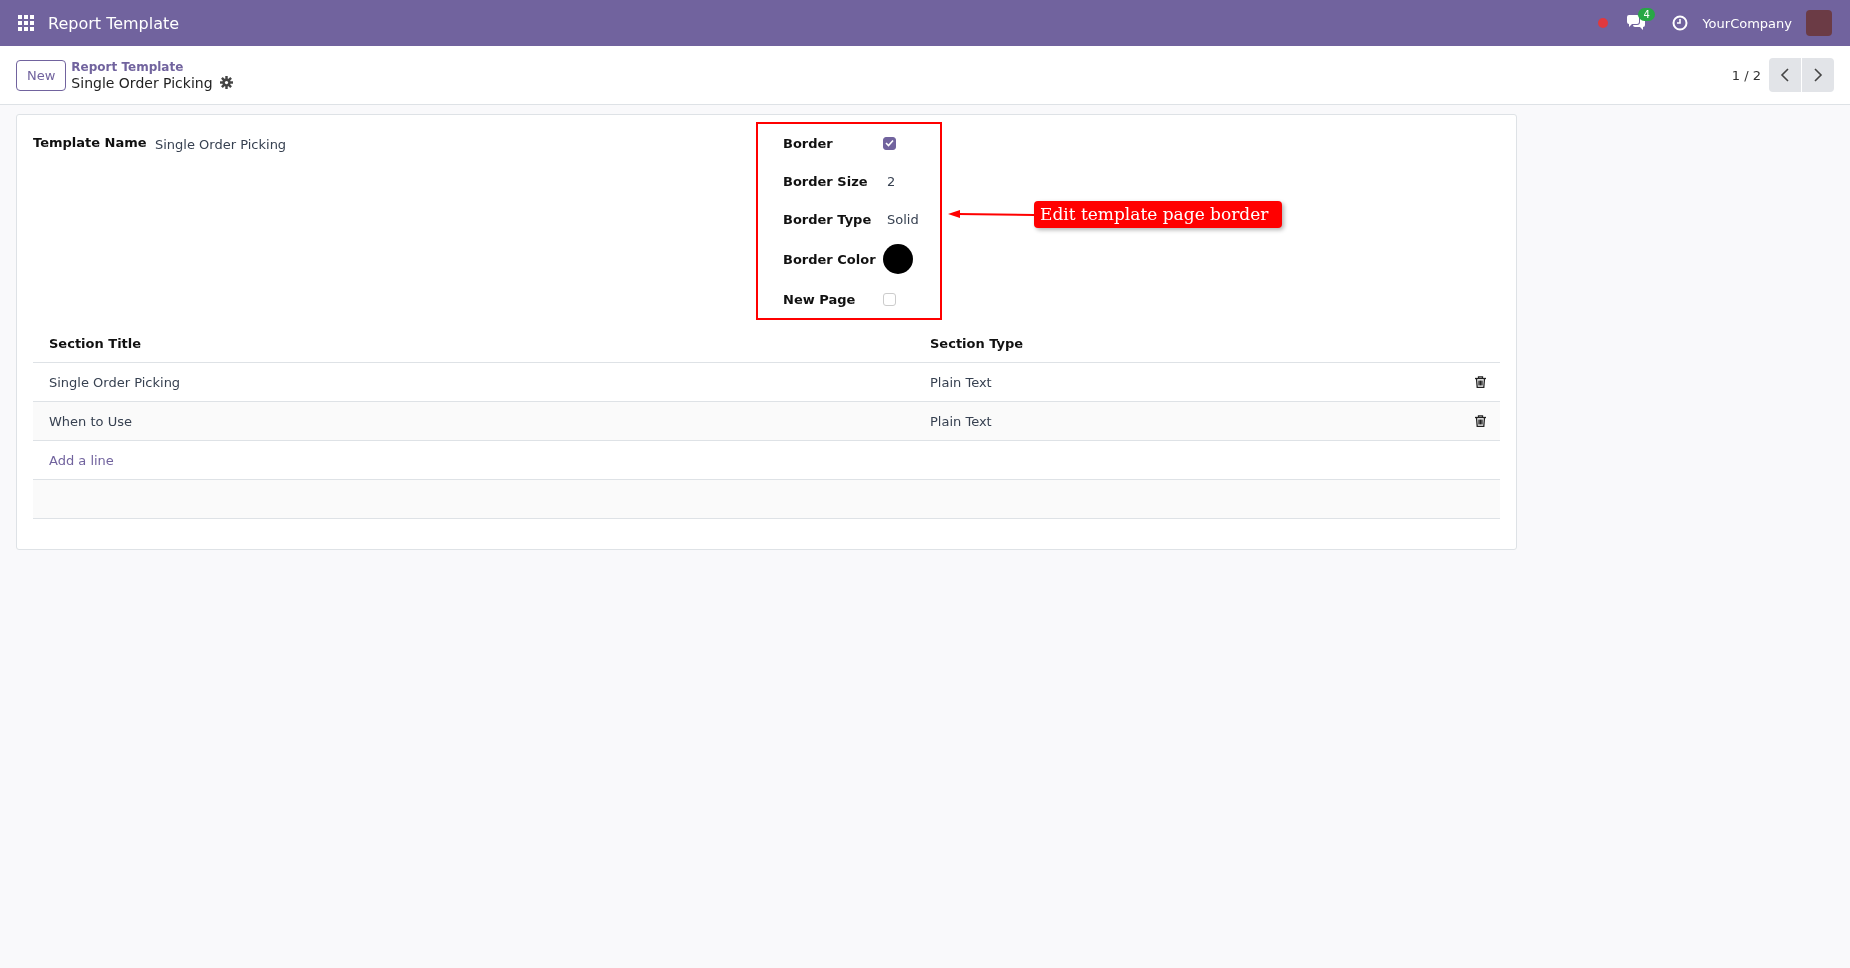 The width and height of the screenshot is (1850, 968). I want to click on table-cell-text: When to Use, so click(91, 421).